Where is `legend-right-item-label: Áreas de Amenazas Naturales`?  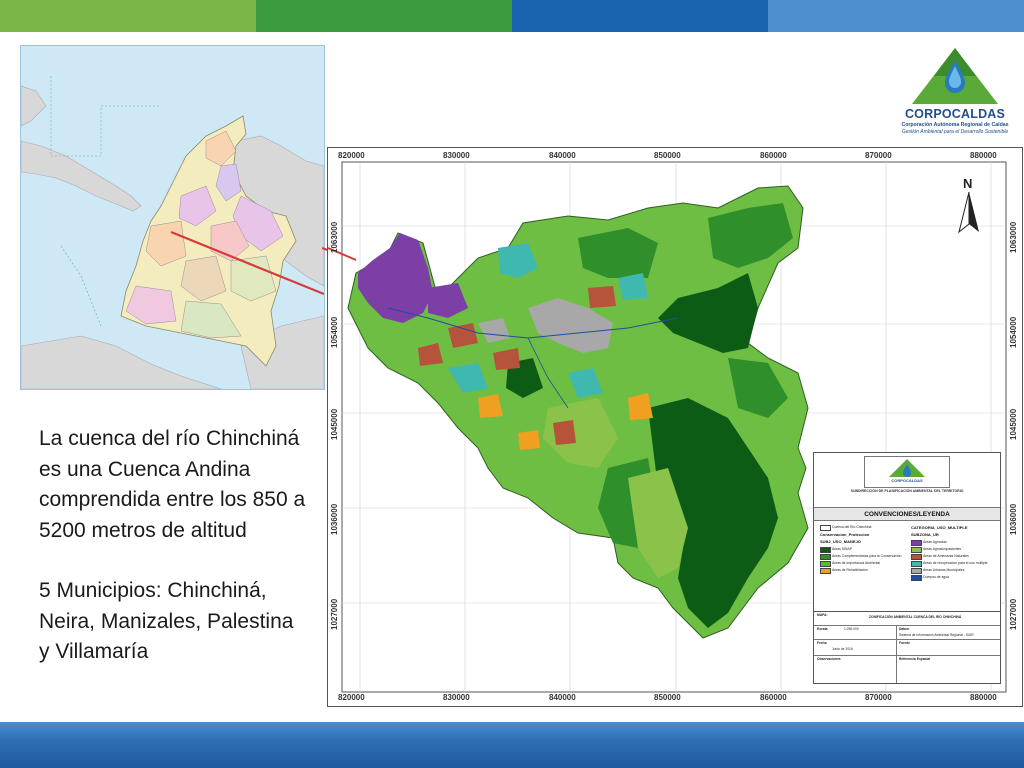 legend-right-item-label: Áreas de Amenazas Naturales is located at coordinates (946, 556).